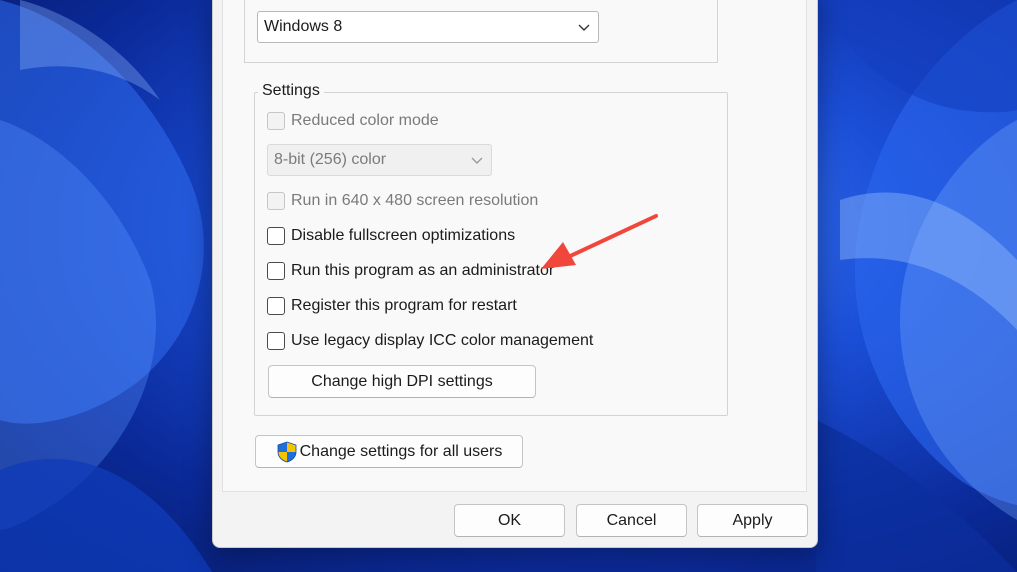 This screenshot has height=572, width=1017. Describe the element at coordinates (401, 451) in the screenshot. I see `change-all-users-label: Change settings for all users` at that location.